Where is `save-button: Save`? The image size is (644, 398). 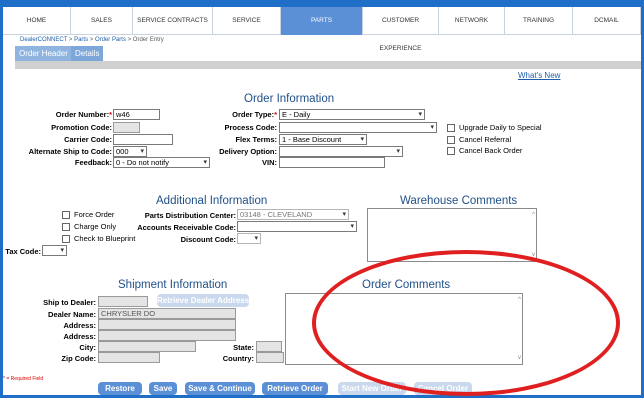 save-button: Save is located at coordinates (163, 388).